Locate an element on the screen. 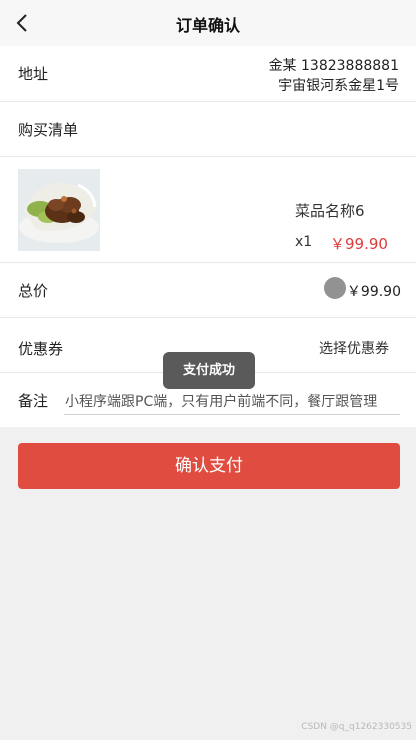 The width and height of the screenshot is (416, 740). address-row: 地址 金某 13823888881 宇宙银河系金星1号 is located at coordinates (208, 74).